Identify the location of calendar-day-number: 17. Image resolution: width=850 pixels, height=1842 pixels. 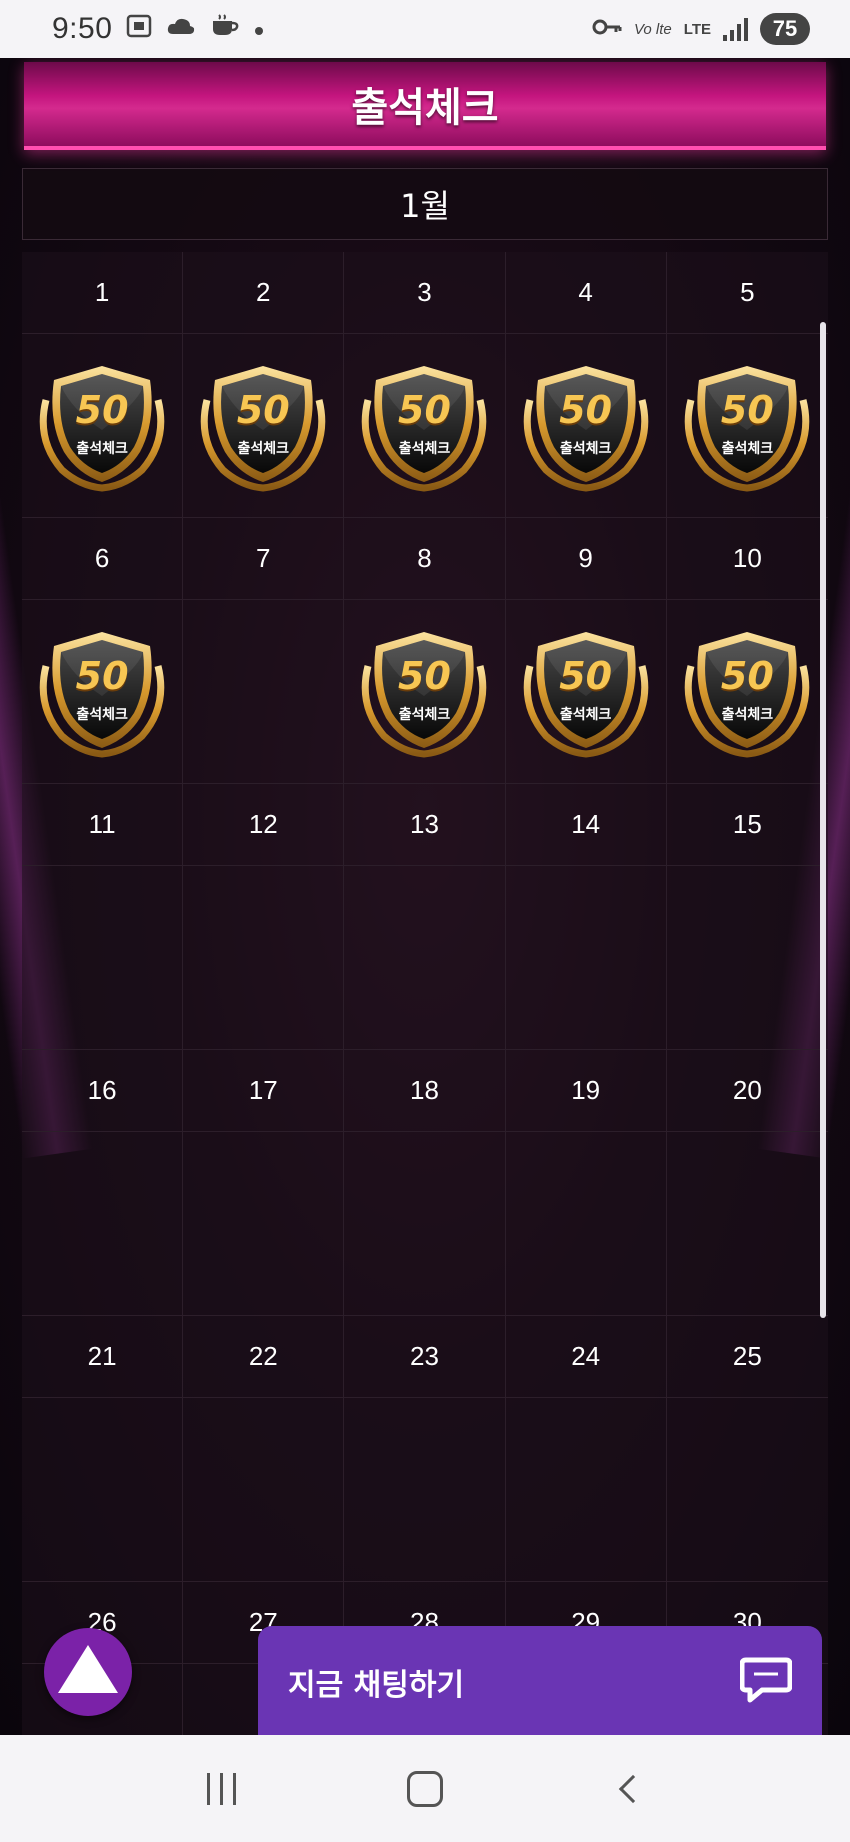
(264, 1091).